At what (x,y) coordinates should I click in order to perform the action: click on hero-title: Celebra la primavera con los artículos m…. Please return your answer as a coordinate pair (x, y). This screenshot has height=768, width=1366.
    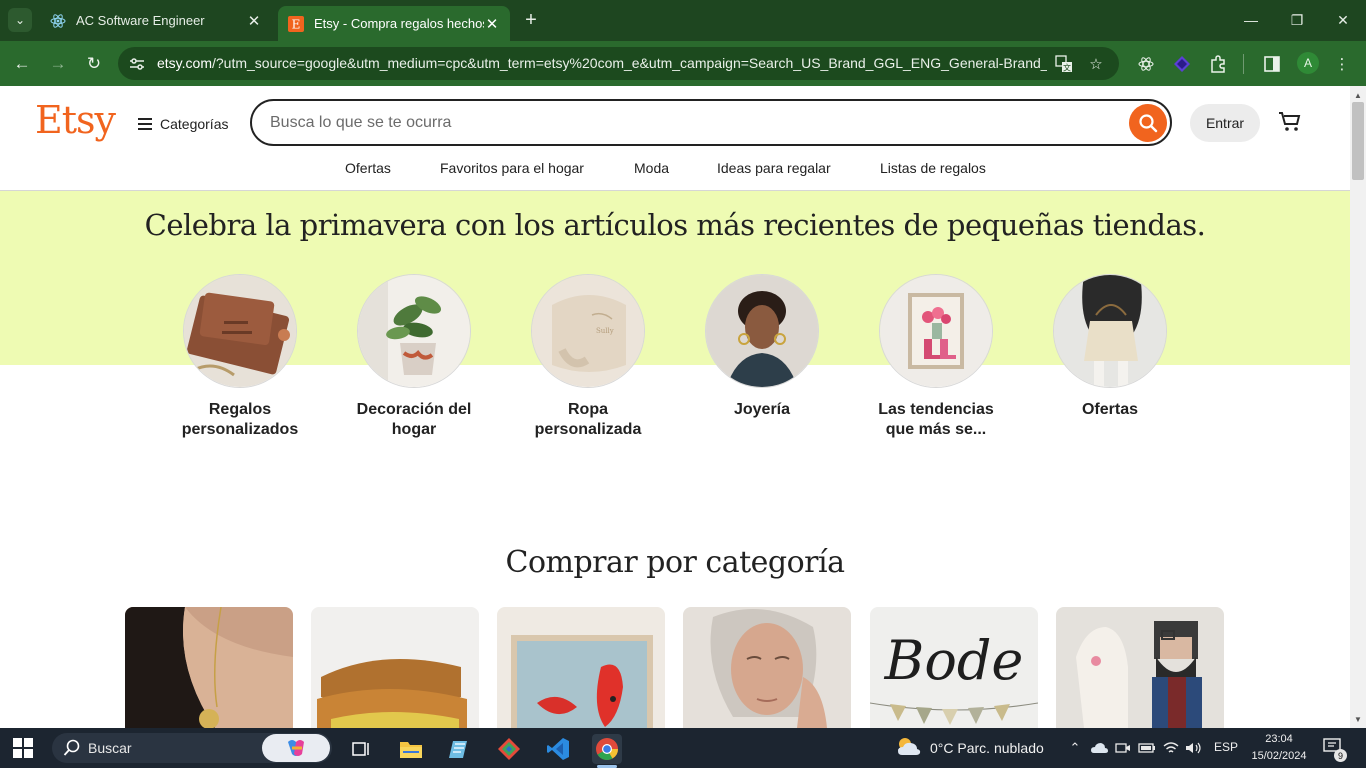
    Looking at the image, I should click on (675, 225).